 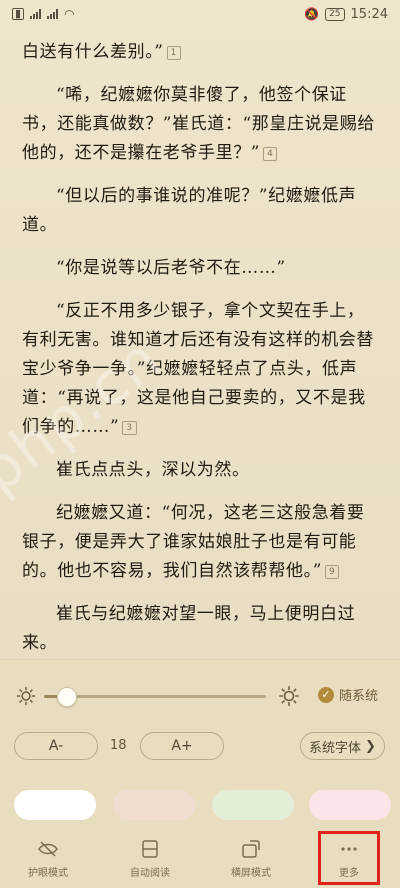 I want to click on status-bar: ▮ ◠ 🔕 25 15:24, so click(x=200, y=14).